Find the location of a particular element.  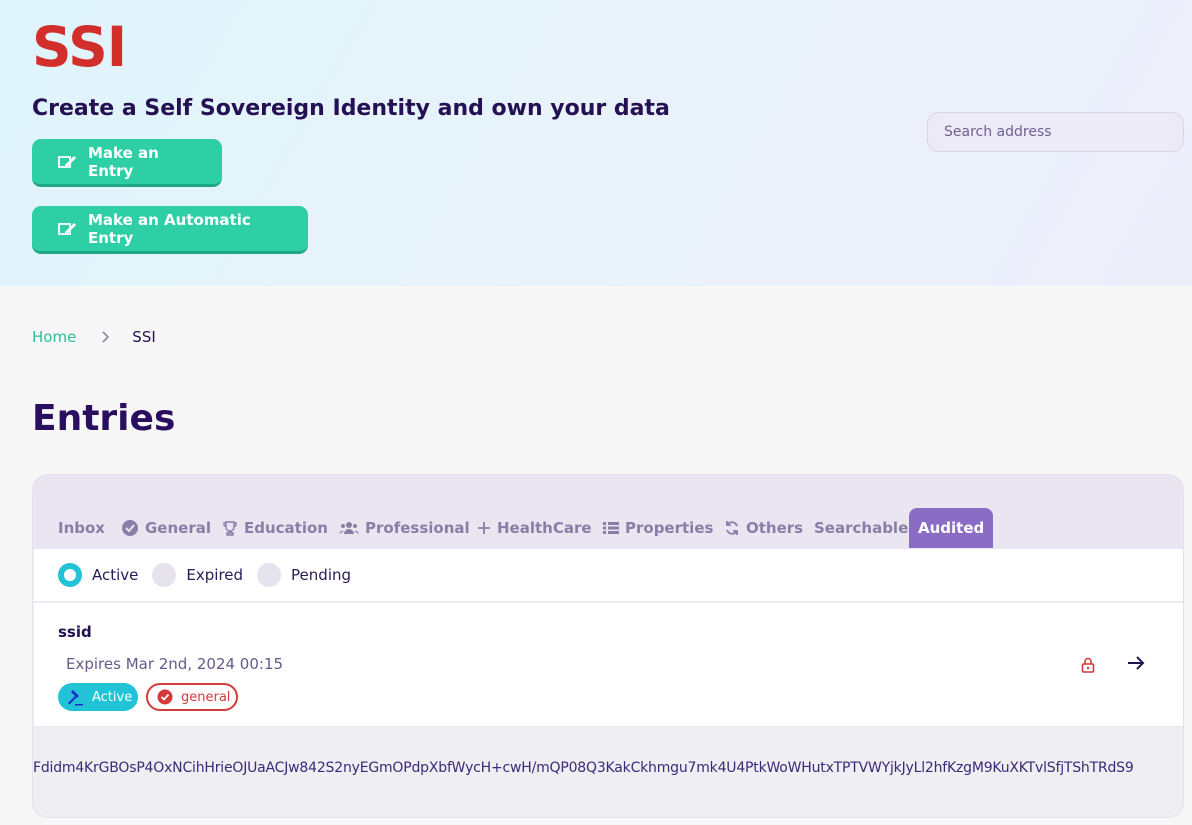

filter-active-radio: Active is located at coordinates (98, 575).